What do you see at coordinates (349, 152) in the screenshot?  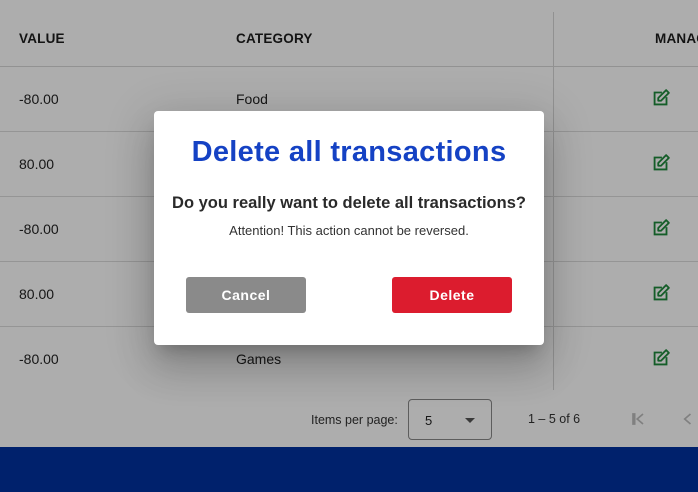 I see `dialog-title: Delete all transactions` at bounding box center [349, 152].